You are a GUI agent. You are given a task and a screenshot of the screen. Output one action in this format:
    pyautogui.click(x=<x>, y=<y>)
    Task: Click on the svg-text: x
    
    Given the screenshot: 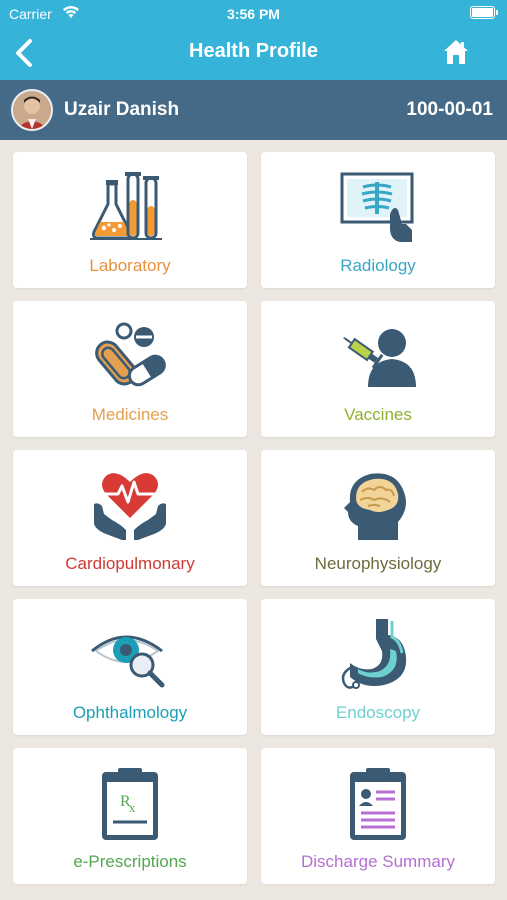 What is the action you would take?
    pyautogui.click(x=132, y=807)
    